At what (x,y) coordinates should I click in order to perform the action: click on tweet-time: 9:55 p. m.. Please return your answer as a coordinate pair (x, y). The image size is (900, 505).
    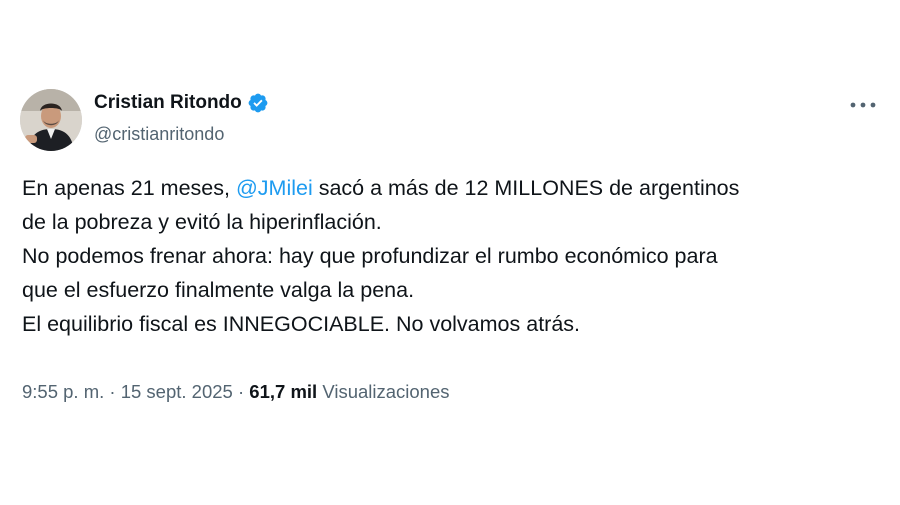
    Looking at the image, I should click on (63, 391).